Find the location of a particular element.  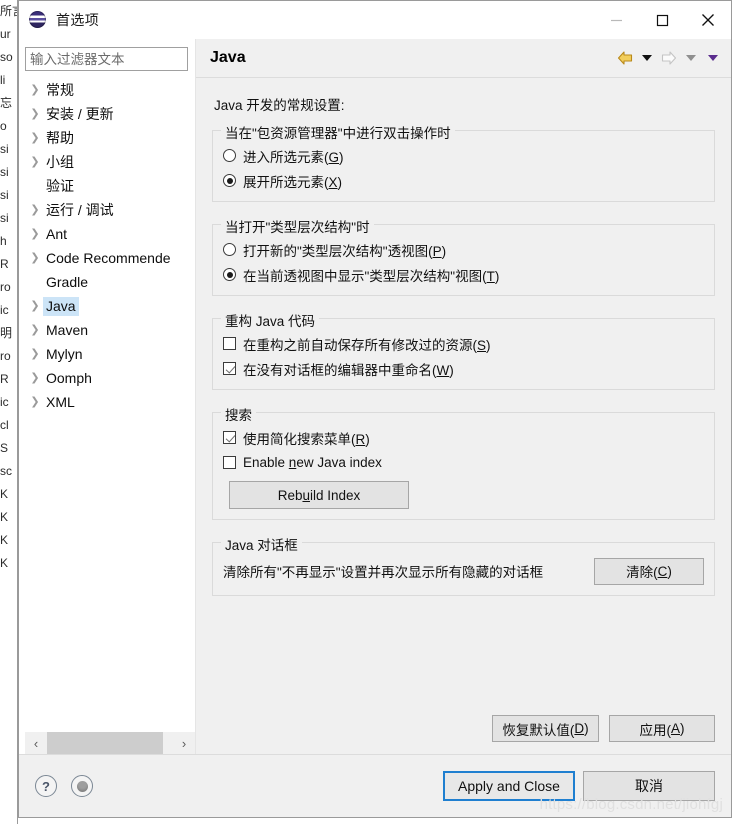

window-controls is located at coordinates (662, 20).